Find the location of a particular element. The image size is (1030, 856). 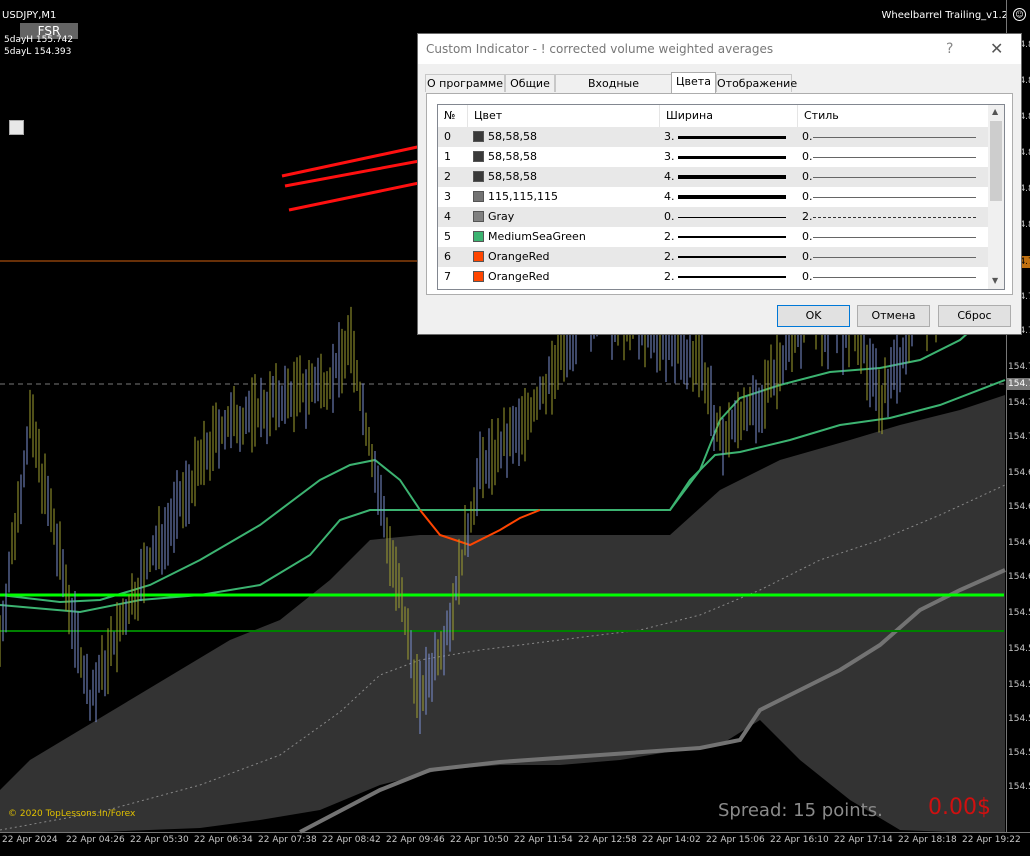

row-number: 4 is located at coordinates (447, 216).